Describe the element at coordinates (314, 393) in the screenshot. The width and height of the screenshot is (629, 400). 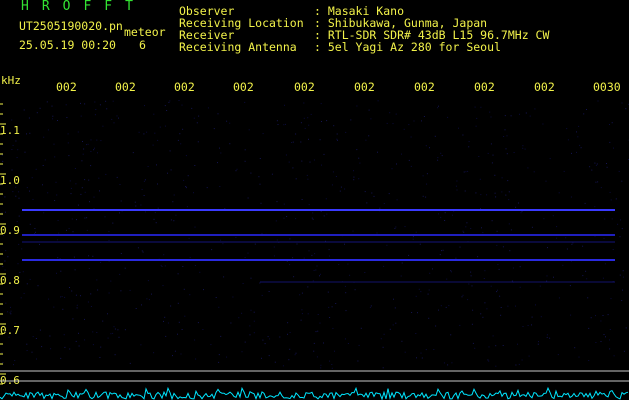
I see `noise-level-plot` at that location.